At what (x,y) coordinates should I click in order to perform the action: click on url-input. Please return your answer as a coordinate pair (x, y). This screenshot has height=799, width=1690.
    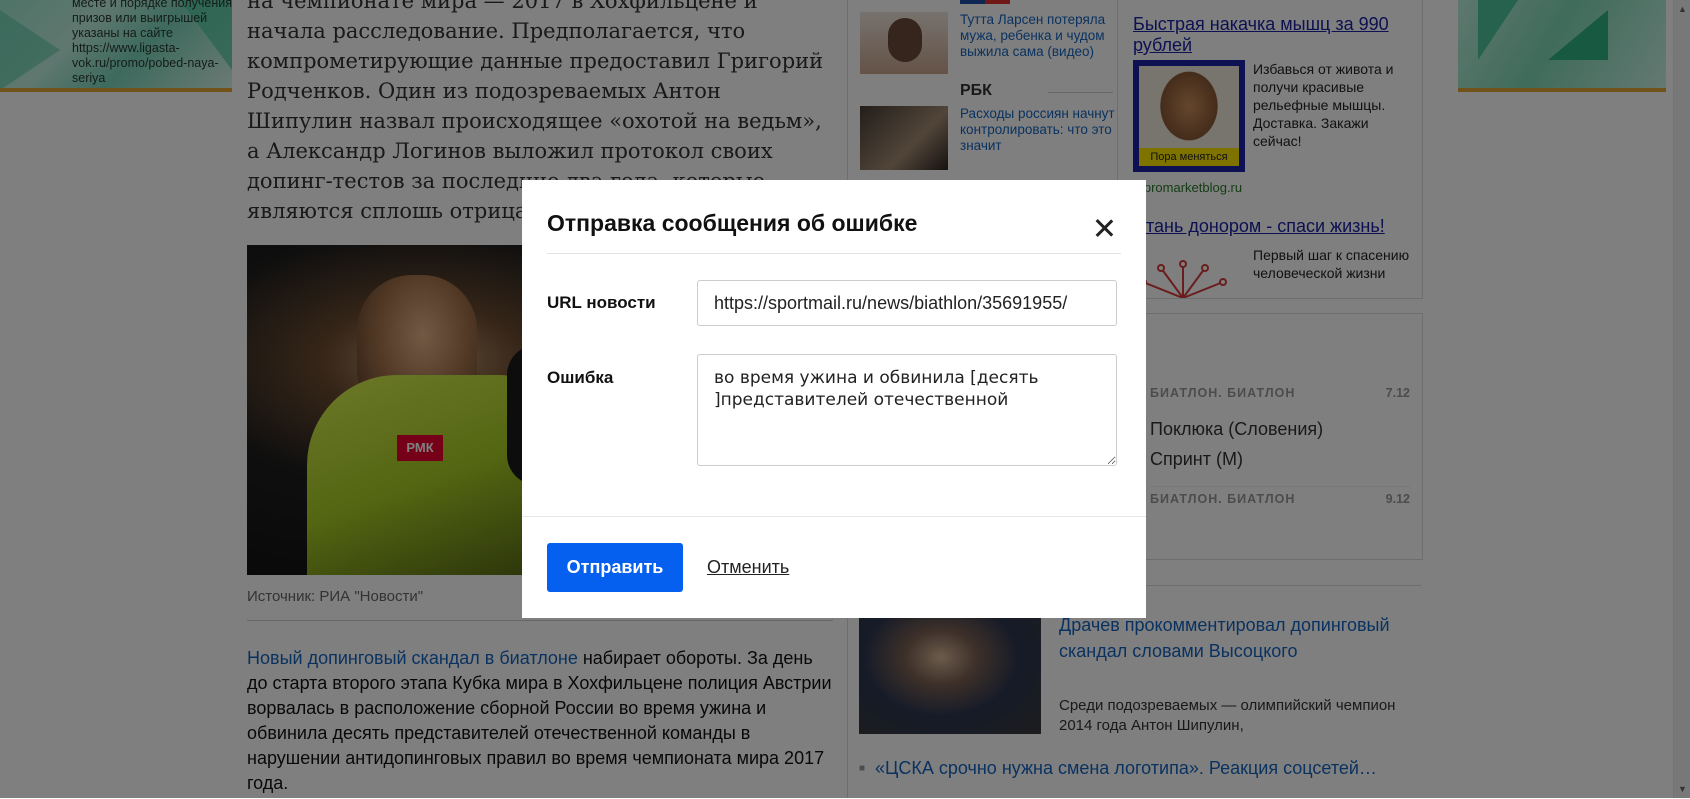
    Looking at the image, I should click on (907, 303).